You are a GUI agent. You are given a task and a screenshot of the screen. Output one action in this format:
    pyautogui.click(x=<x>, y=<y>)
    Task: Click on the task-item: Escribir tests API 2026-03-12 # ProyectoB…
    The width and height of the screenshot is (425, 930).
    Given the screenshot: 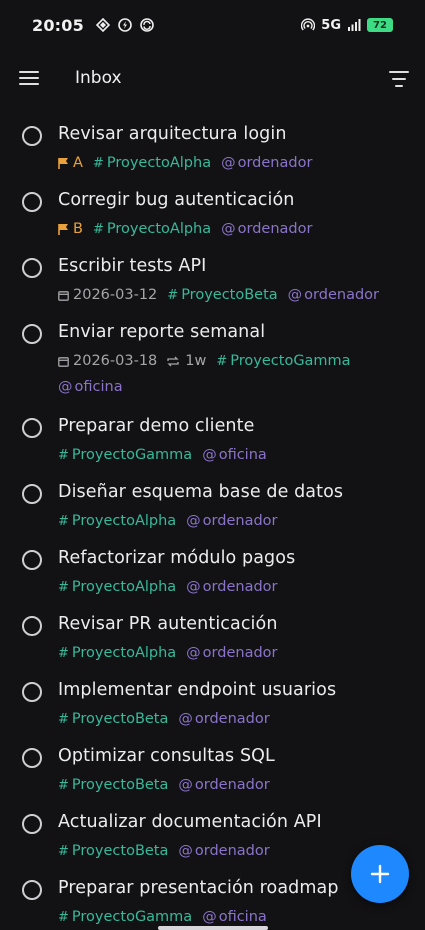 What is the action you would take?
    pyautogui.click(x=212, y=283)
    